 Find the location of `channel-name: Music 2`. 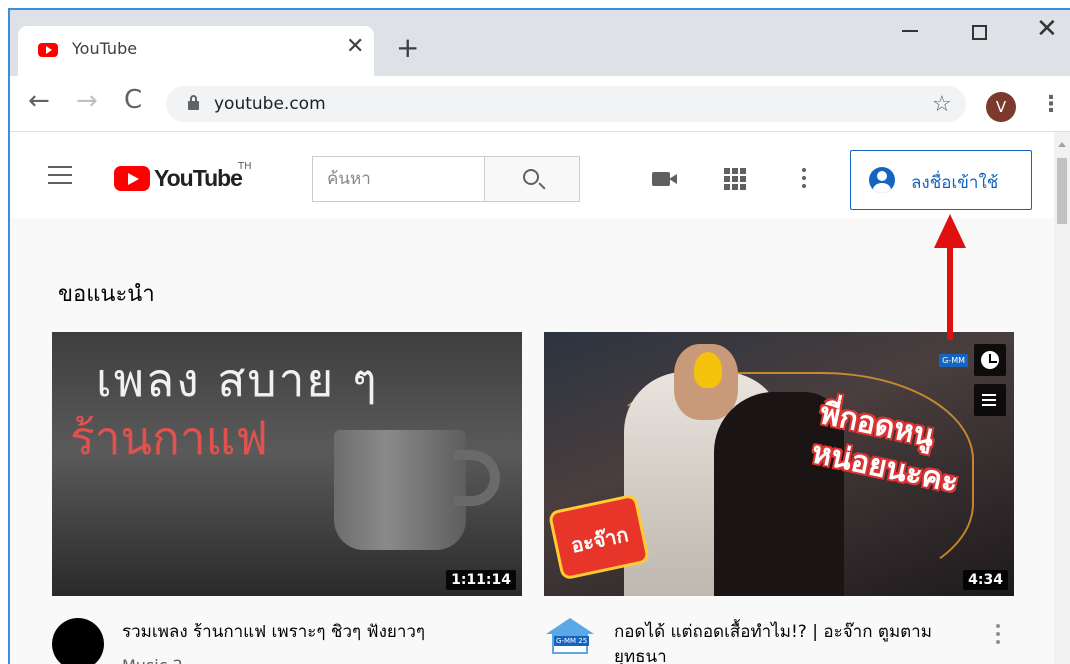

channel-name: Music 2 is located at coordinates (152, 660).